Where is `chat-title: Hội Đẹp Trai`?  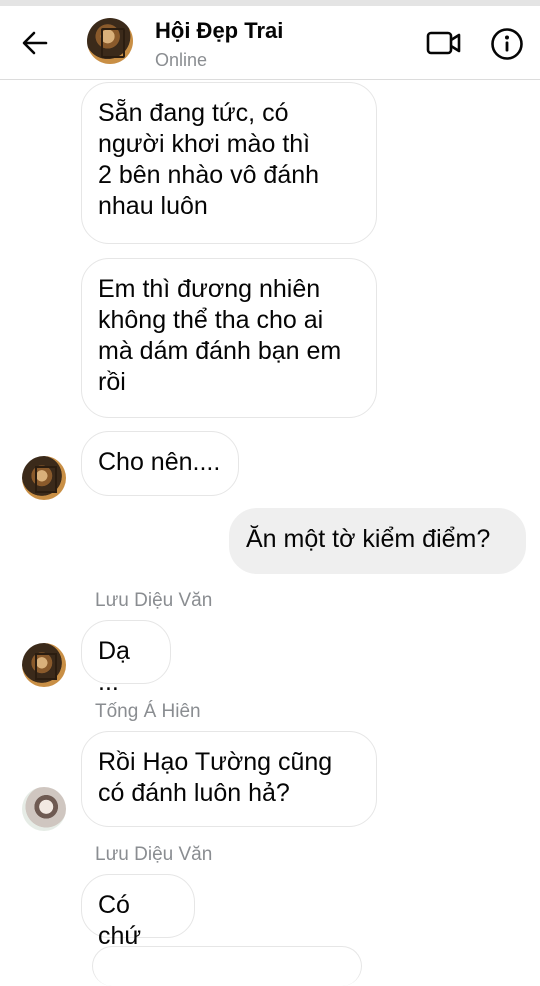 chat-title: Hội Đẹp Trai is located at coordinates (219, 31).